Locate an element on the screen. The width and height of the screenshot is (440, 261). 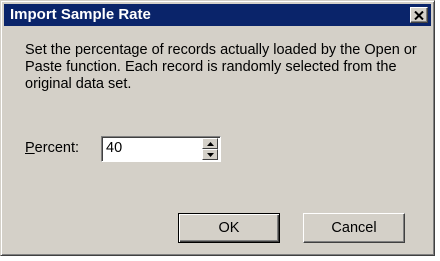
down-arrow-icon is located at coordinates (210, 154).